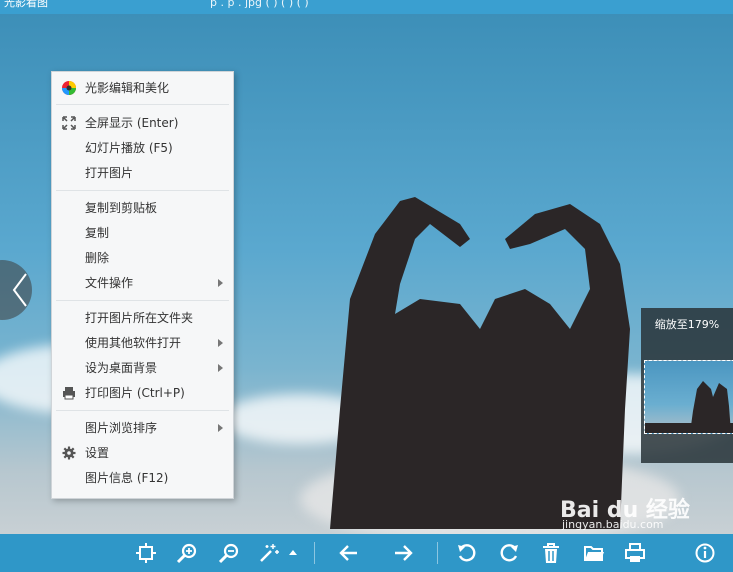 The image size is (733, 572). I want to click on auto-enhance-button, so click(269, 553).